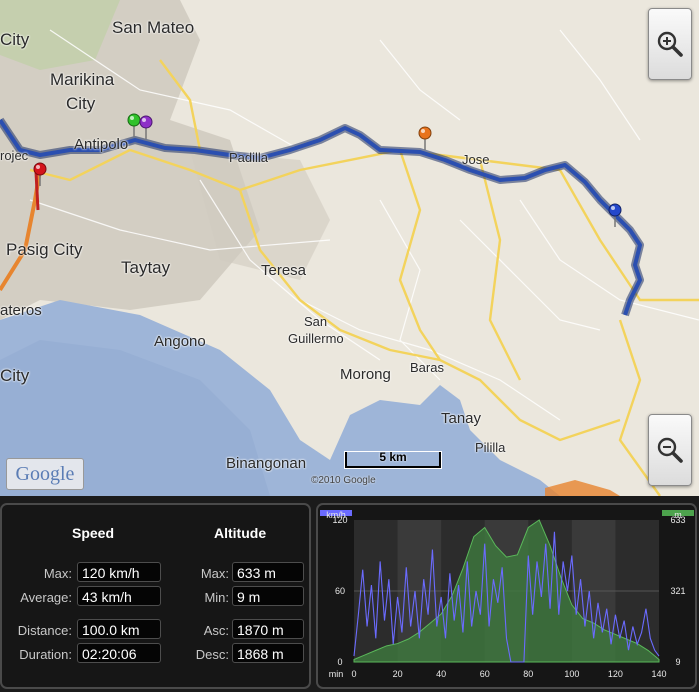 Image resolution: width=699 pixels, height=692 pixels. What do you see at coordinates (615, 674) in the screenshot?
I see `x-tick-label: 120` at bounding box center [615, 674].